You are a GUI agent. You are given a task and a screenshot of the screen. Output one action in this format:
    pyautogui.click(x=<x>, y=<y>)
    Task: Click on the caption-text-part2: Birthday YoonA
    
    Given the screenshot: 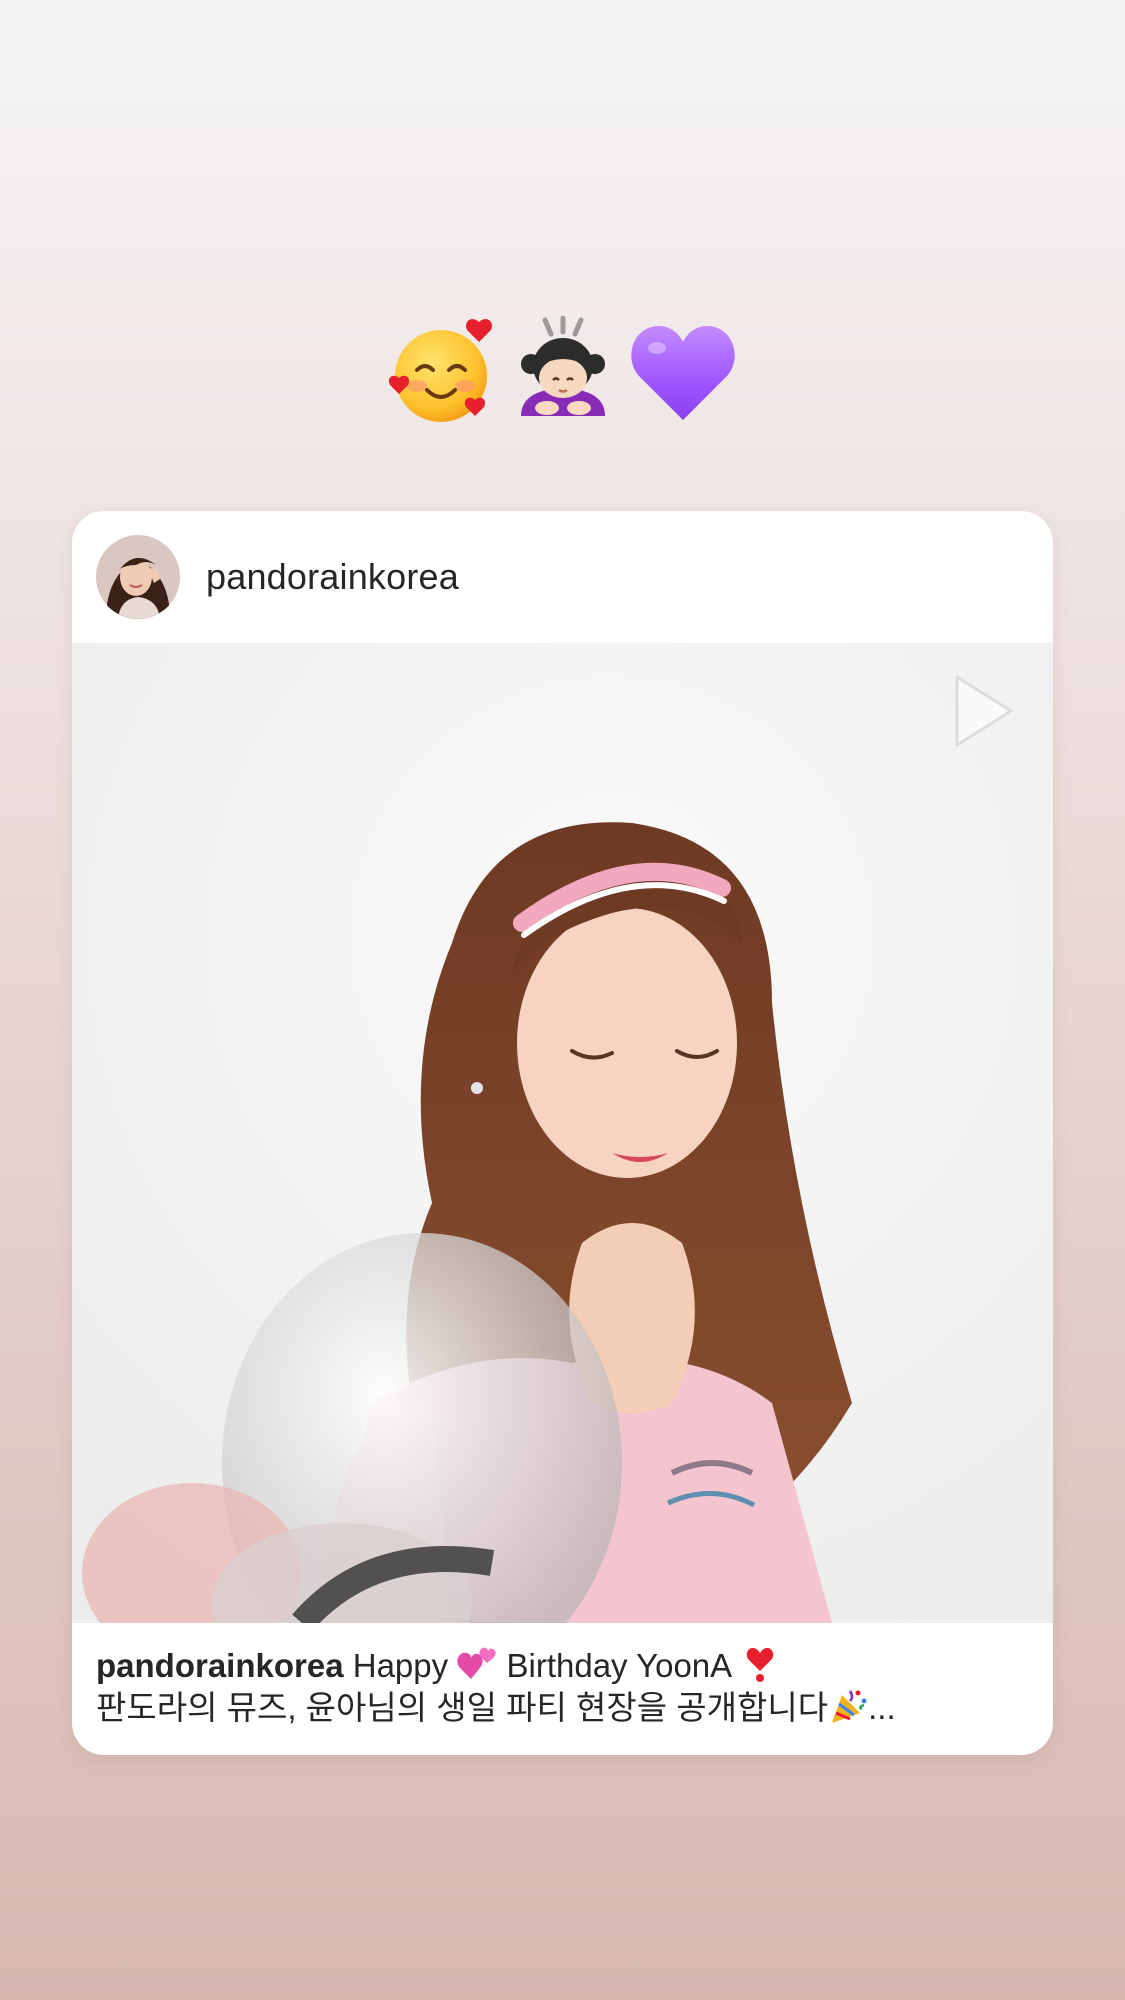 What is the action you would take?
    pyautogui.click(x=618, y=1665)
    